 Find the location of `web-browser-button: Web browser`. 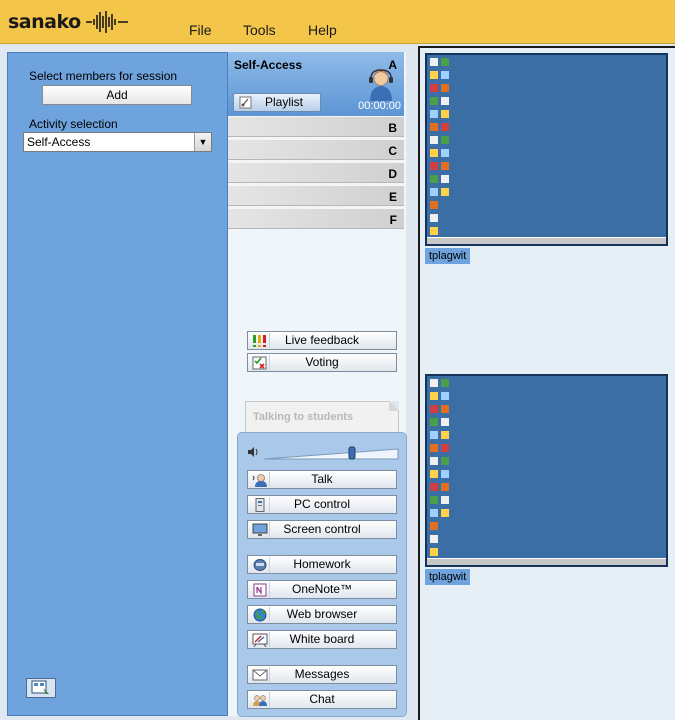

web-browser-button: Web browser is located at coordinates (322, 614).